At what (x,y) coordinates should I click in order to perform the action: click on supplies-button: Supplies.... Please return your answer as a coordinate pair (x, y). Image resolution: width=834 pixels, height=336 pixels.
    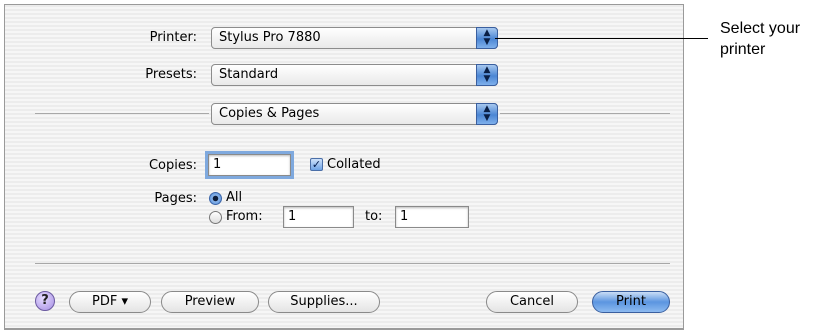
    Looking at the image, I should click on (324, 302).